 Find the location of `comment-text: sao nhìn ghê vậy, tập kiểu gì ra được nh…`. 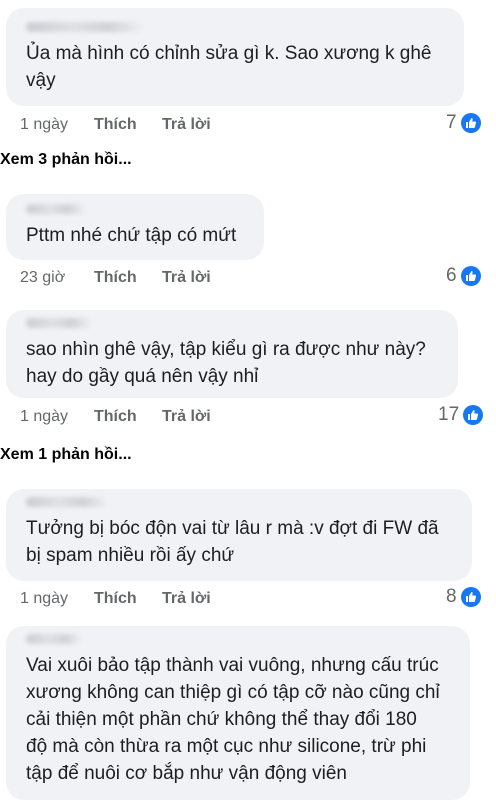

comment-text: sao nhìn ghê vậy, tập kiểu gì ra được nh… is located at coordinates (226, 363).